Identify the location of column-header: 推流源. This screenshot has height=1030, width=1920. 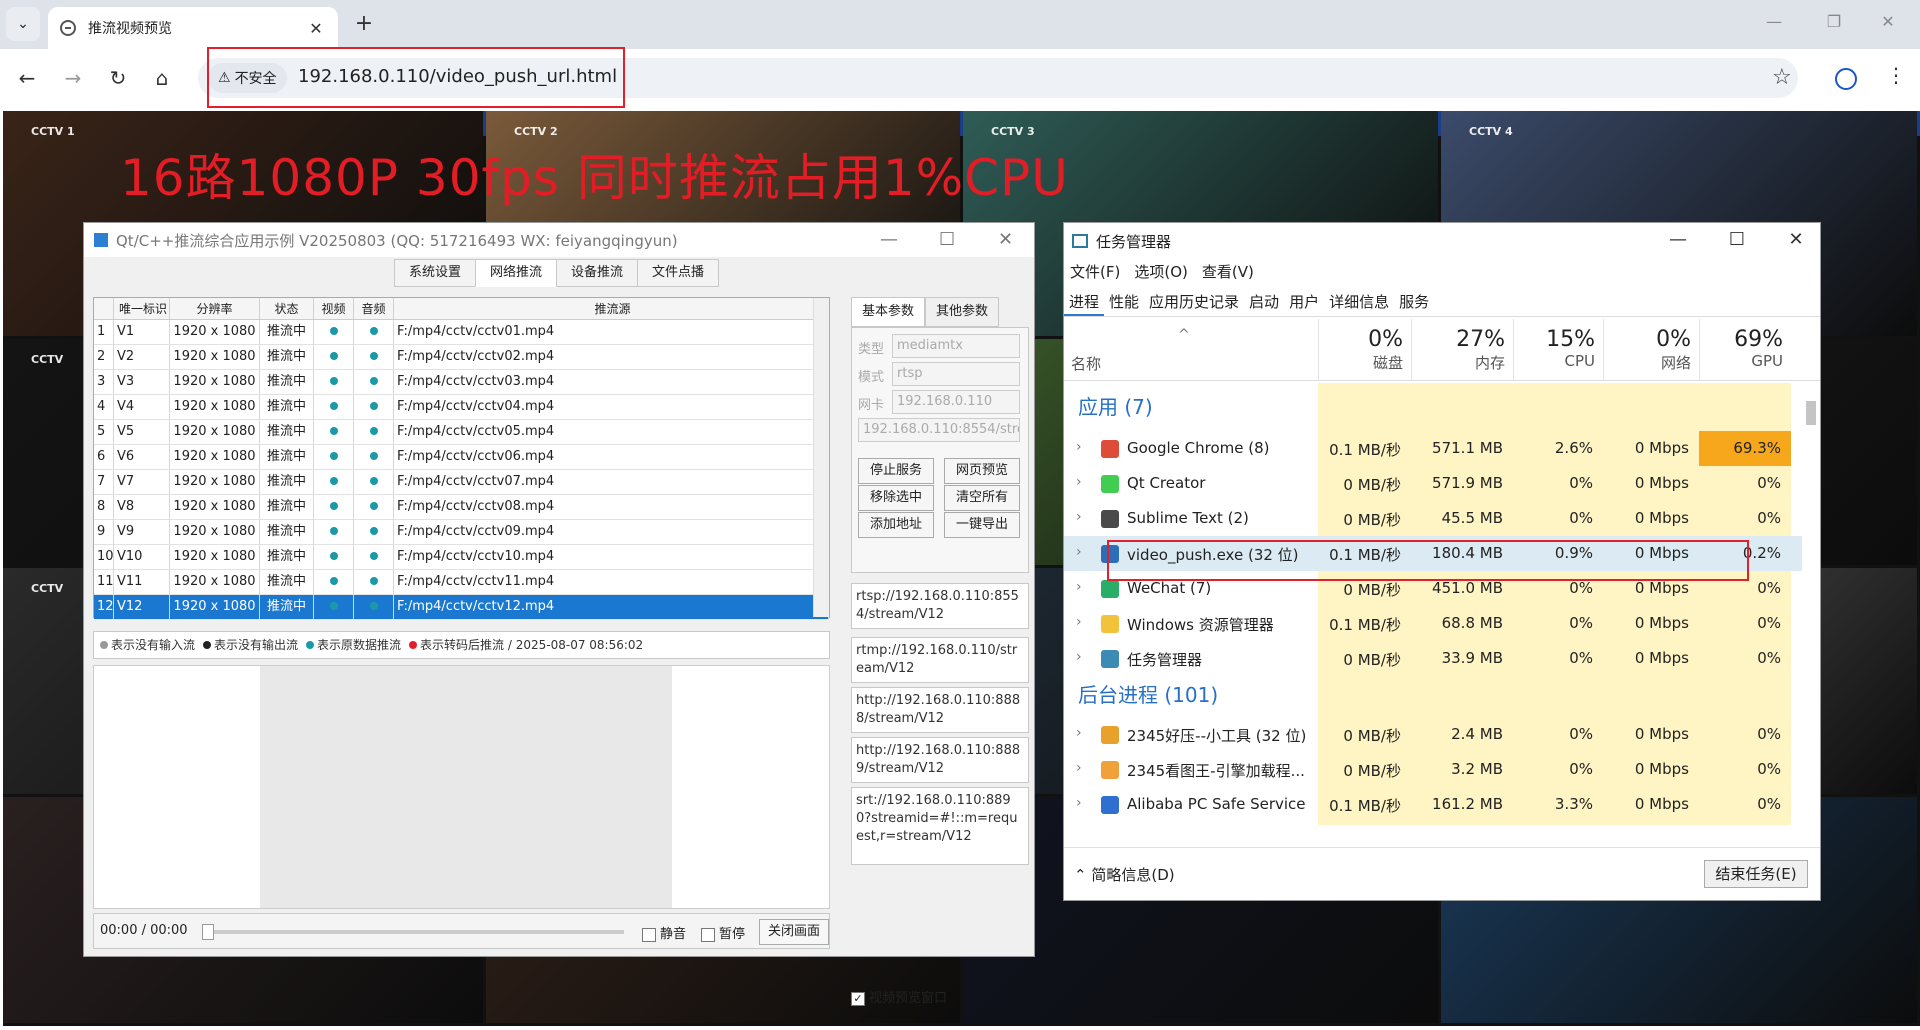
(611, 308).